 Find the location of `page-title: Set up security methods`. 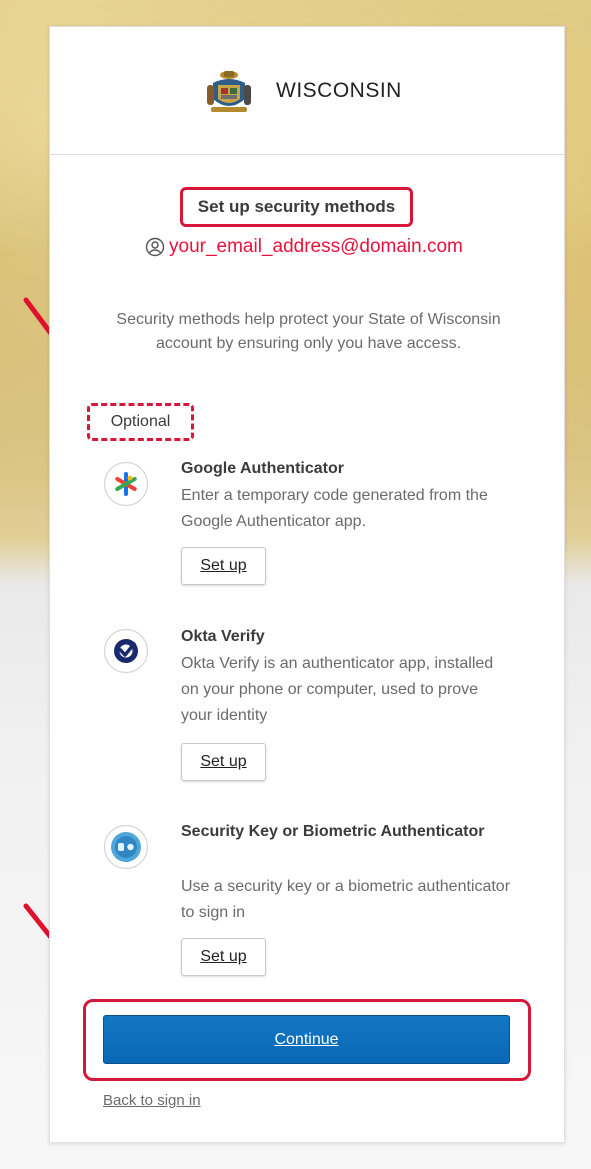

page-title: Set up security methods is located at coordinates (296, 206).